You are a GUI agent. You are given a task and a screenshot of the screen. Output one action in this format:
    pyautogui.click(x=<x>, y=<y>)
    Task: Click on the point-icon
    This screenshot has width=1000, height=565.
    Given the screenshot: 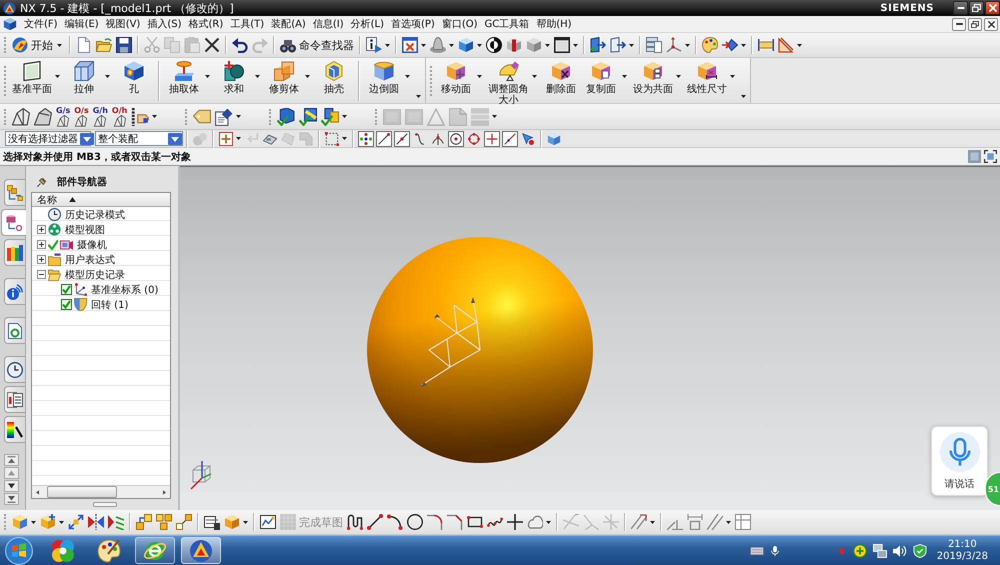 What is the action you would take?
    pyautogui.click(x=515, y=522)
    